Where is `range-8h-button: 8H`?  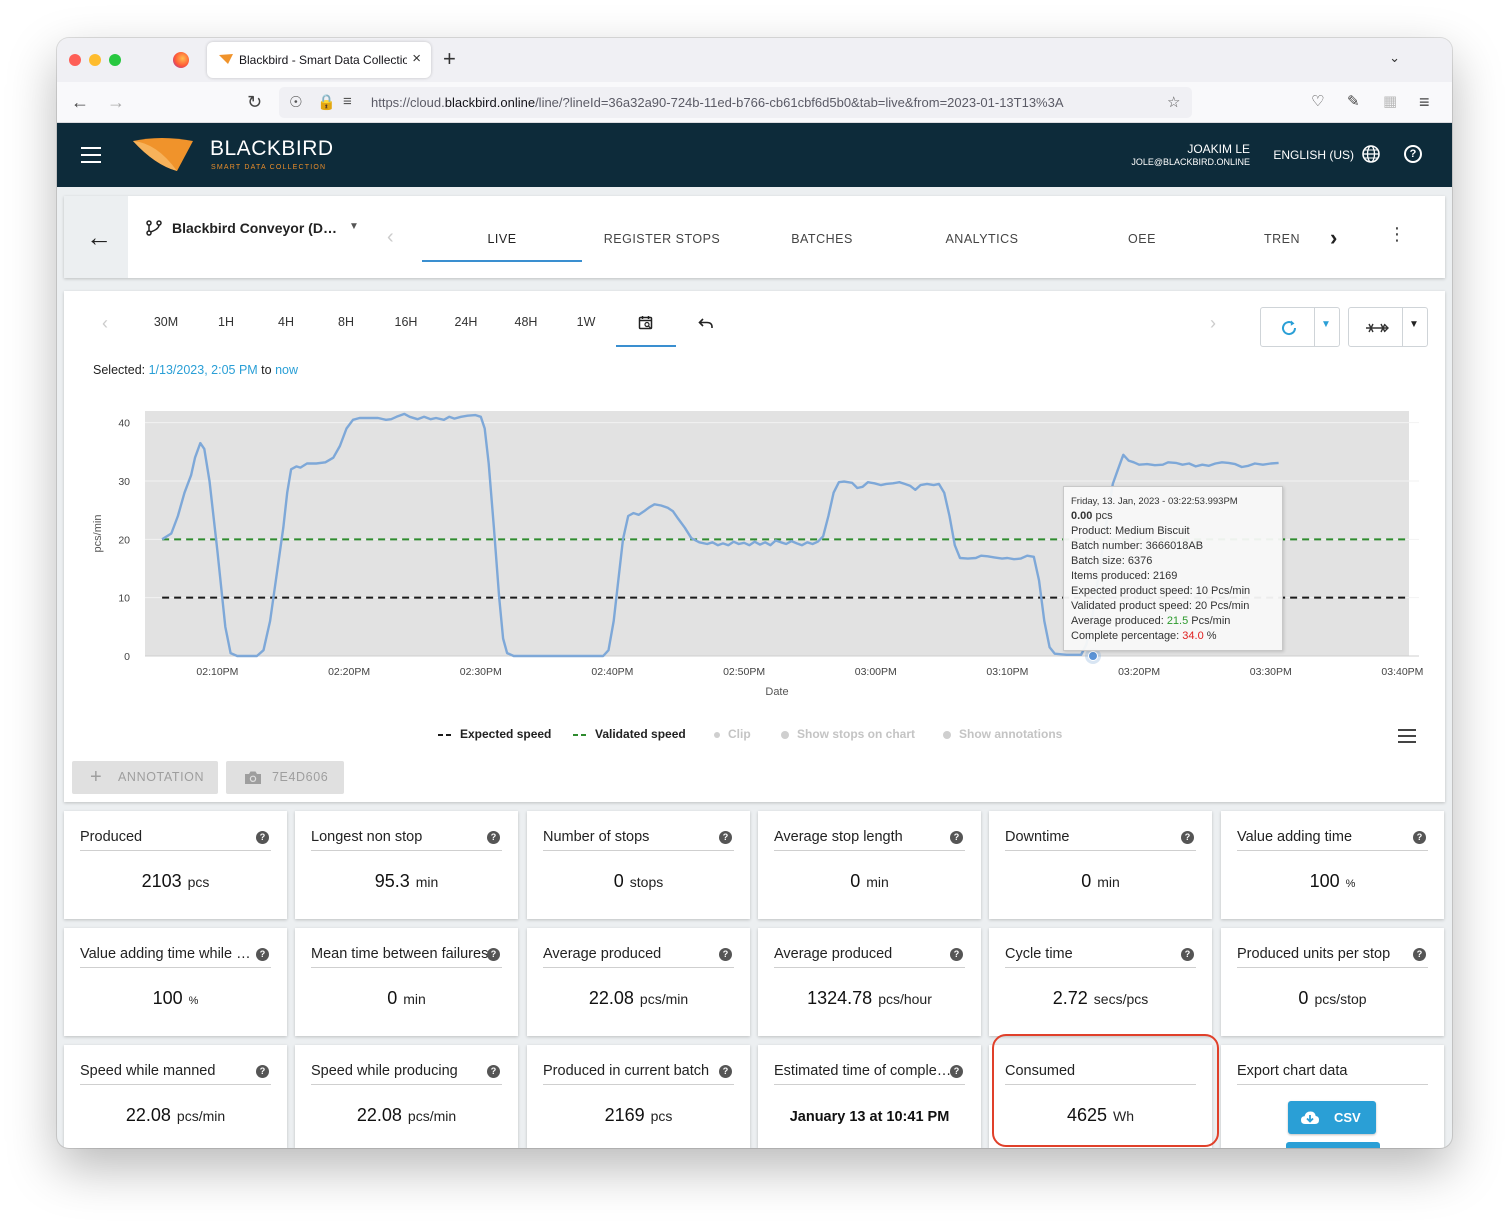 range-8h-button: 8H is located at coordinates (346, 322).